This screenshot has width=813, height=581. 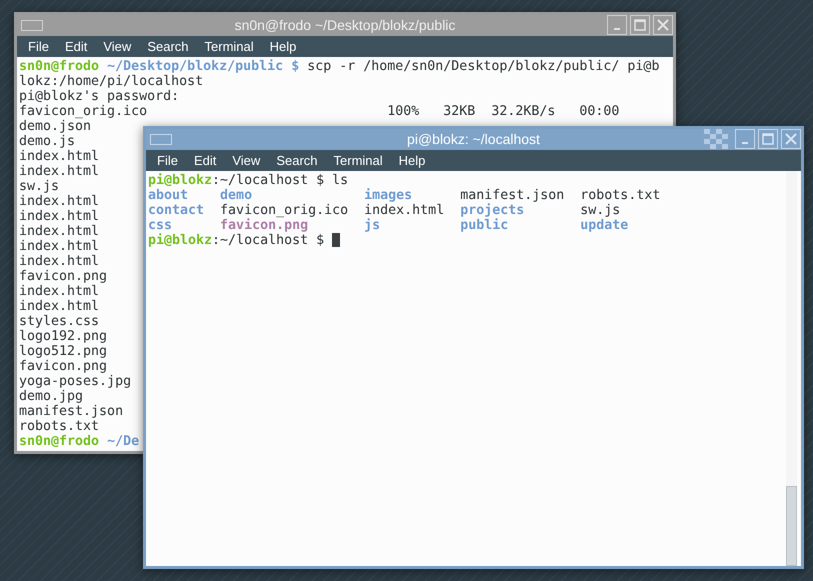 I want to click on output-text: demo.js, so click(x=47, y=141).